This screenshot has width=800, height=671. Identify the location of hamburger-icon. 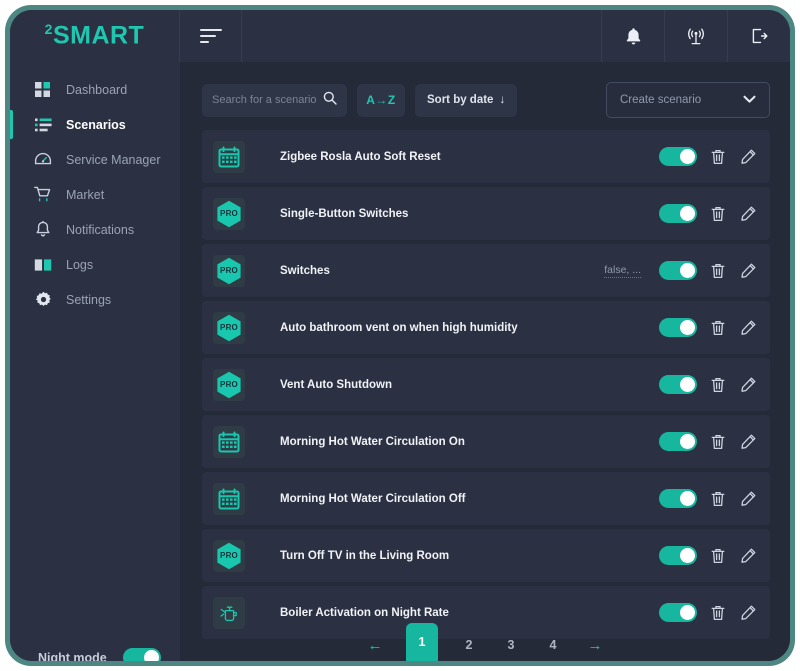
(210, 36).